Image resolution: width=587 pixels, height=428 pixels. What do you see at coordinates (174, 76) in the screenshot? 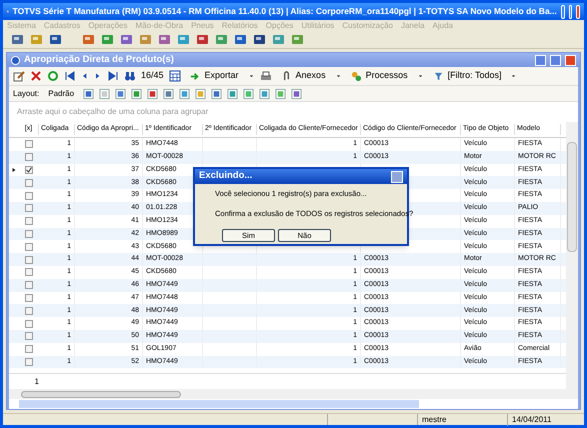
I see `calendar-icon` at bounding box center [174, 76].